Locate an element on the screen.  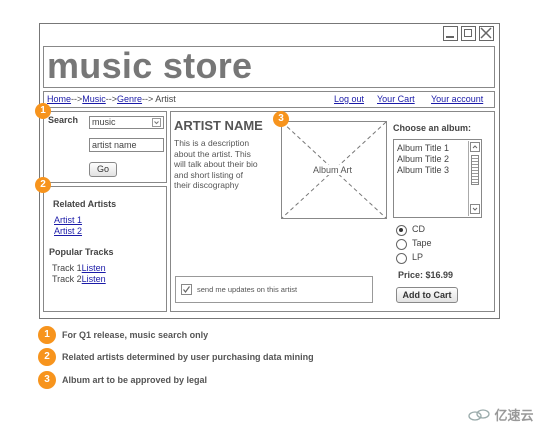
related-artist-link: Artist 1 is located at coordinates (68, 220).